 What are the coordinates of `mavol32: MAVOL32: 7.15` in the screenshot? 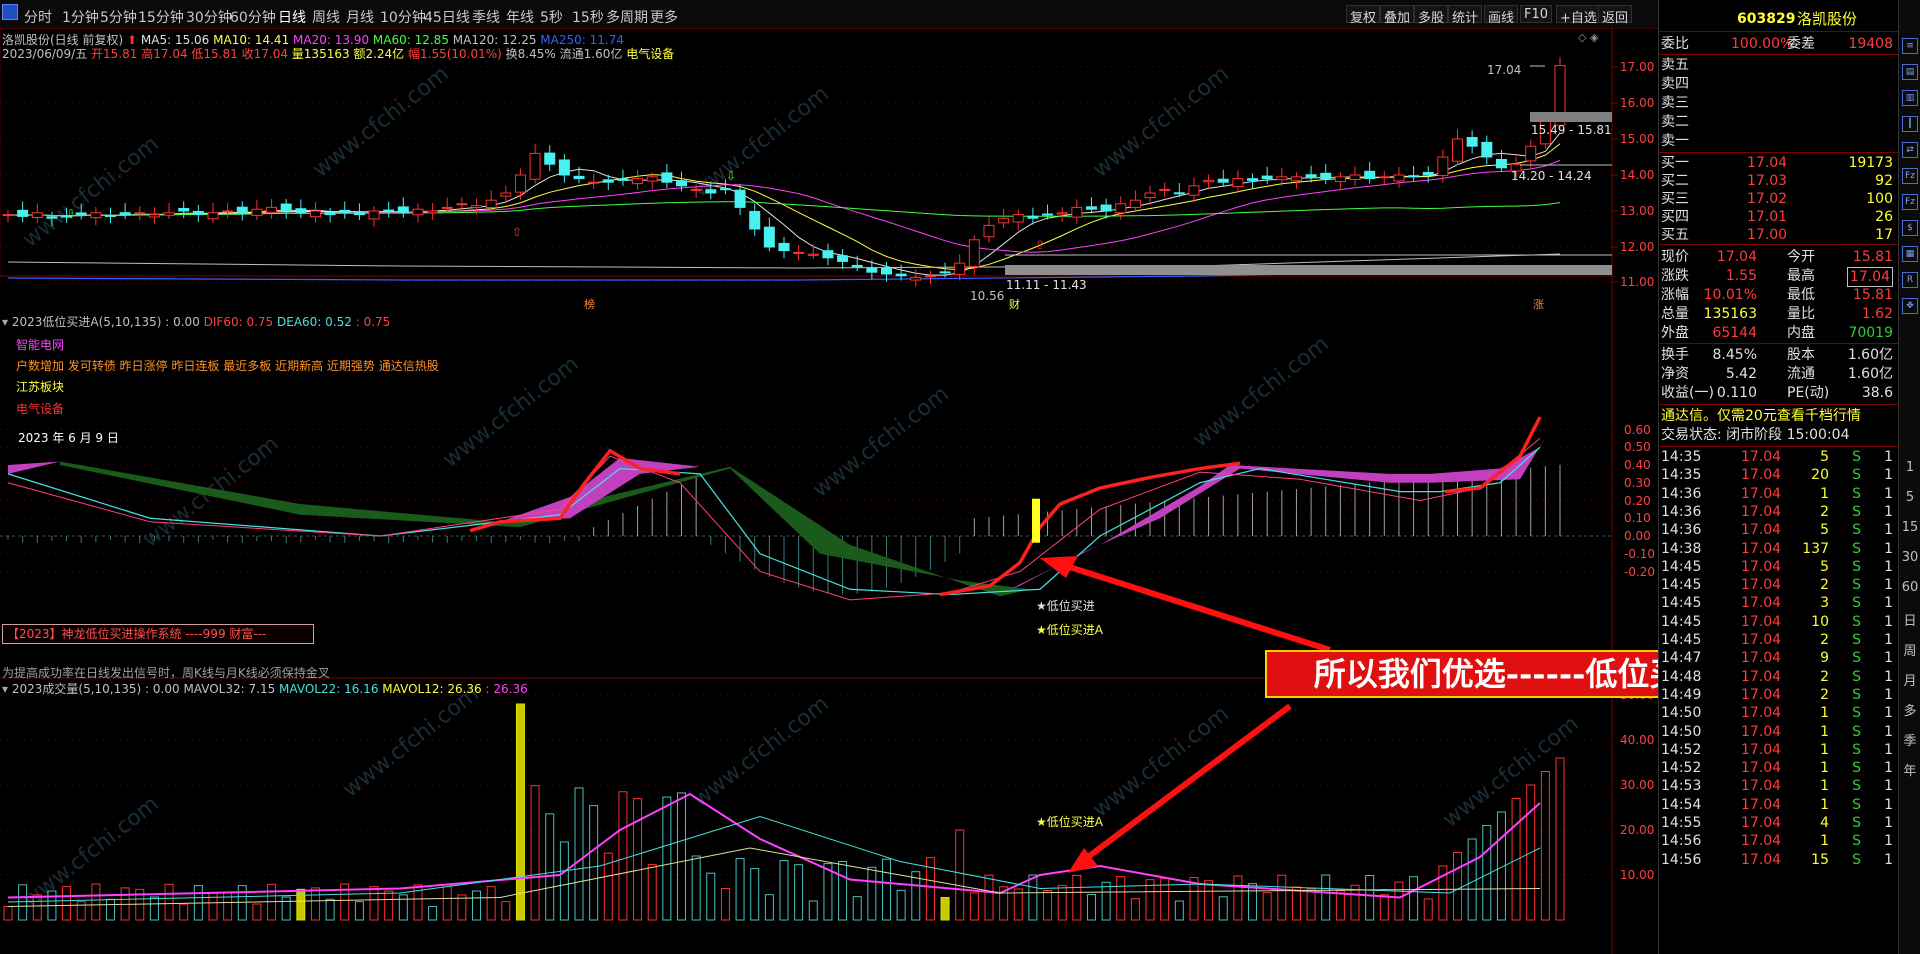 It's located at (229, 689).